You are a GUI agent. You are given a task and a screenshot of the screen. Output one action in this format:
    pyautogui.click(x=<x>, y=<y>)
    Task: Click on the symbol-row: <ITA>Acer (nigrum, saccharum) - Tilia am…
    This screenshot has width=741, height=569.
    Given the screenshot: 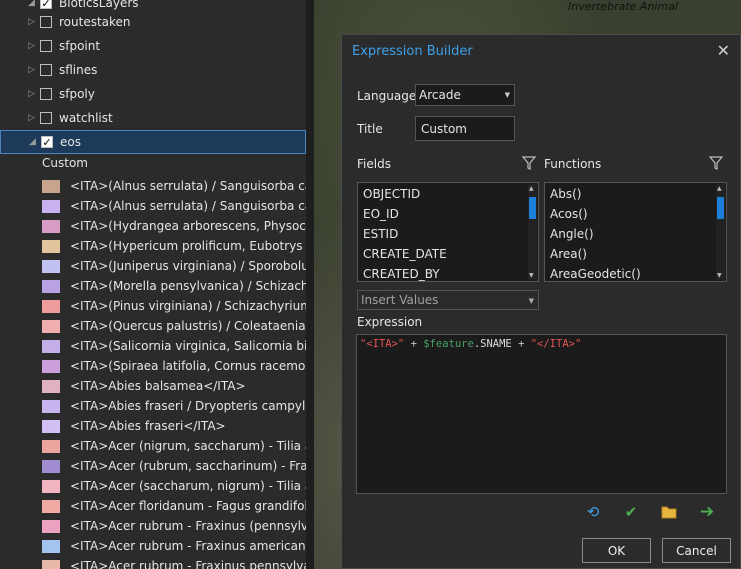 What is the action you would take?
    pyautogui.click(x=174, y=446)
    